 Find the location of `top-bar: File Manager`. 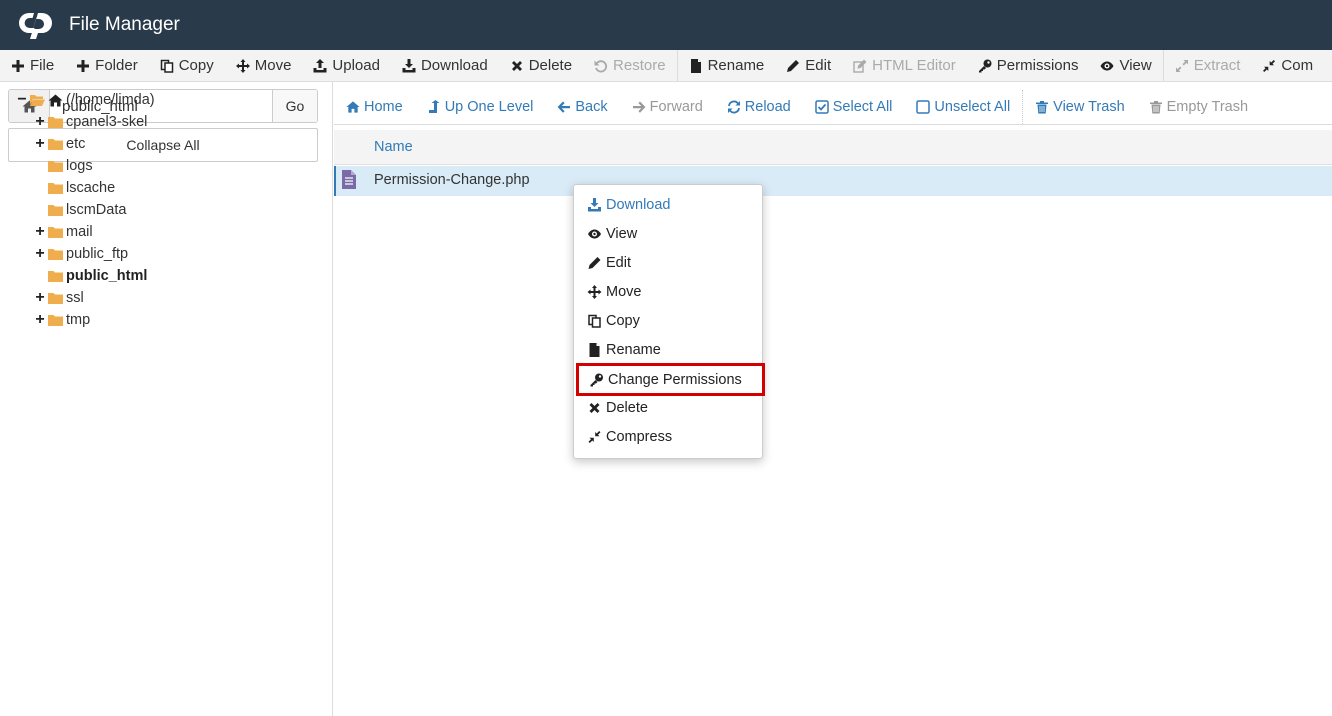

top-bar: File Manager is located at coordinates (666, 25).